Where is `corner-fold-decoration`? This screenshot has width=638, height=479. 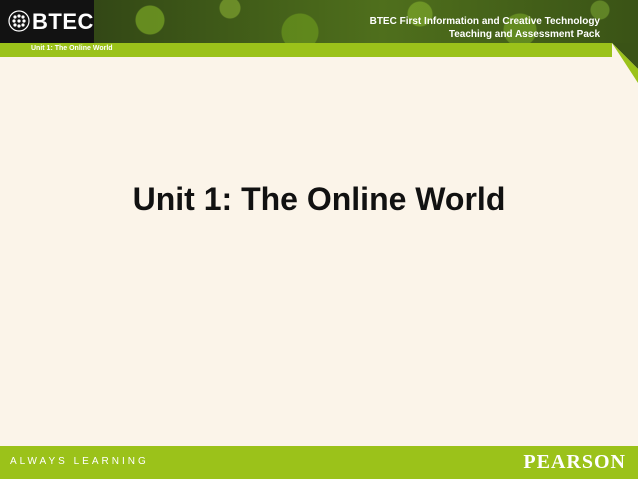
corner-fold-decoration is located at coordinates (625, 63).